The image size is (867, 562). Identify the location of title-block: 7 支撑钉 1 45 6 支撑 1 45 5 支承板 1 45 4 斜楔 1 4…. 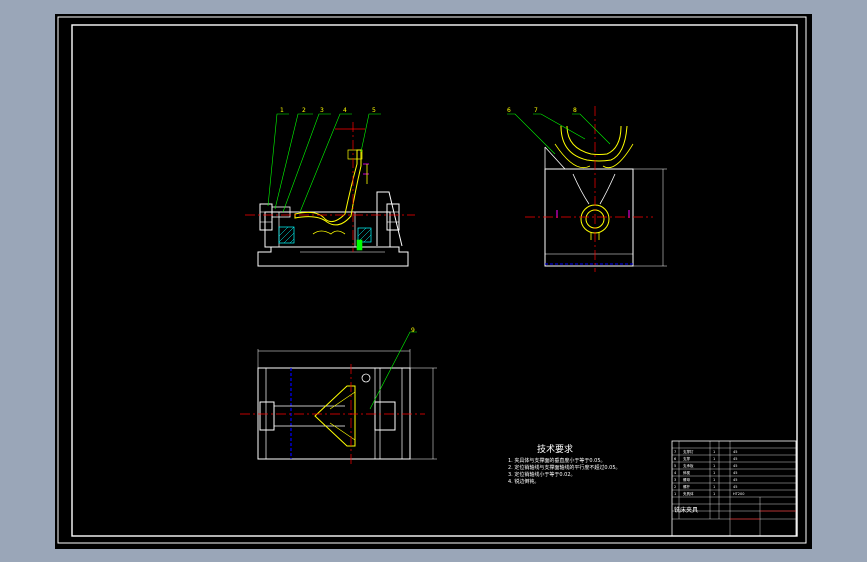
(734, 488).